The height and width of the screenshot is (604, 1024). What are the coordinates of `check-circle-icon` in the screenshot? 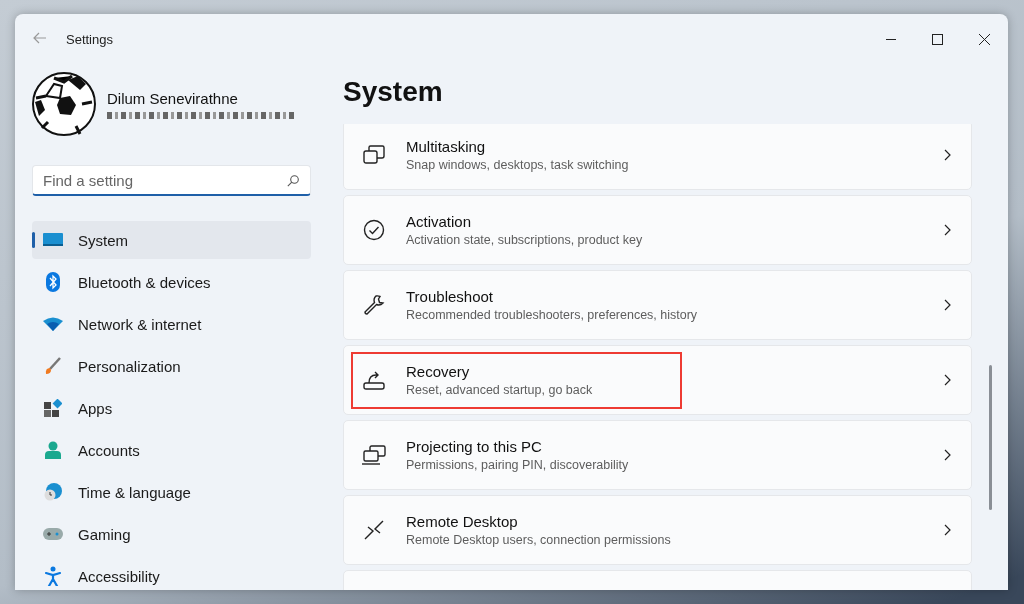 It's located at (374, 230).